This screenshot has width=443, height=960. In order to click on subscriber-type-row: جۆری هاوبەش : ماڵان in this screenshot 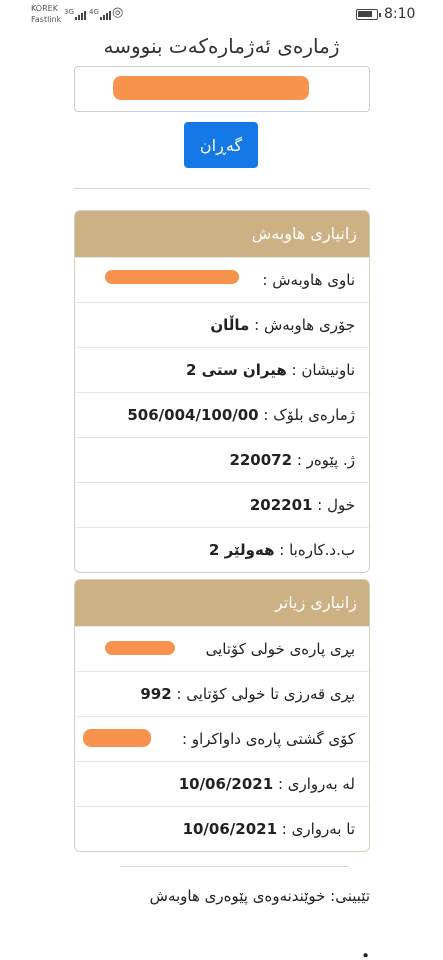, I will do `click(222, 324)`.